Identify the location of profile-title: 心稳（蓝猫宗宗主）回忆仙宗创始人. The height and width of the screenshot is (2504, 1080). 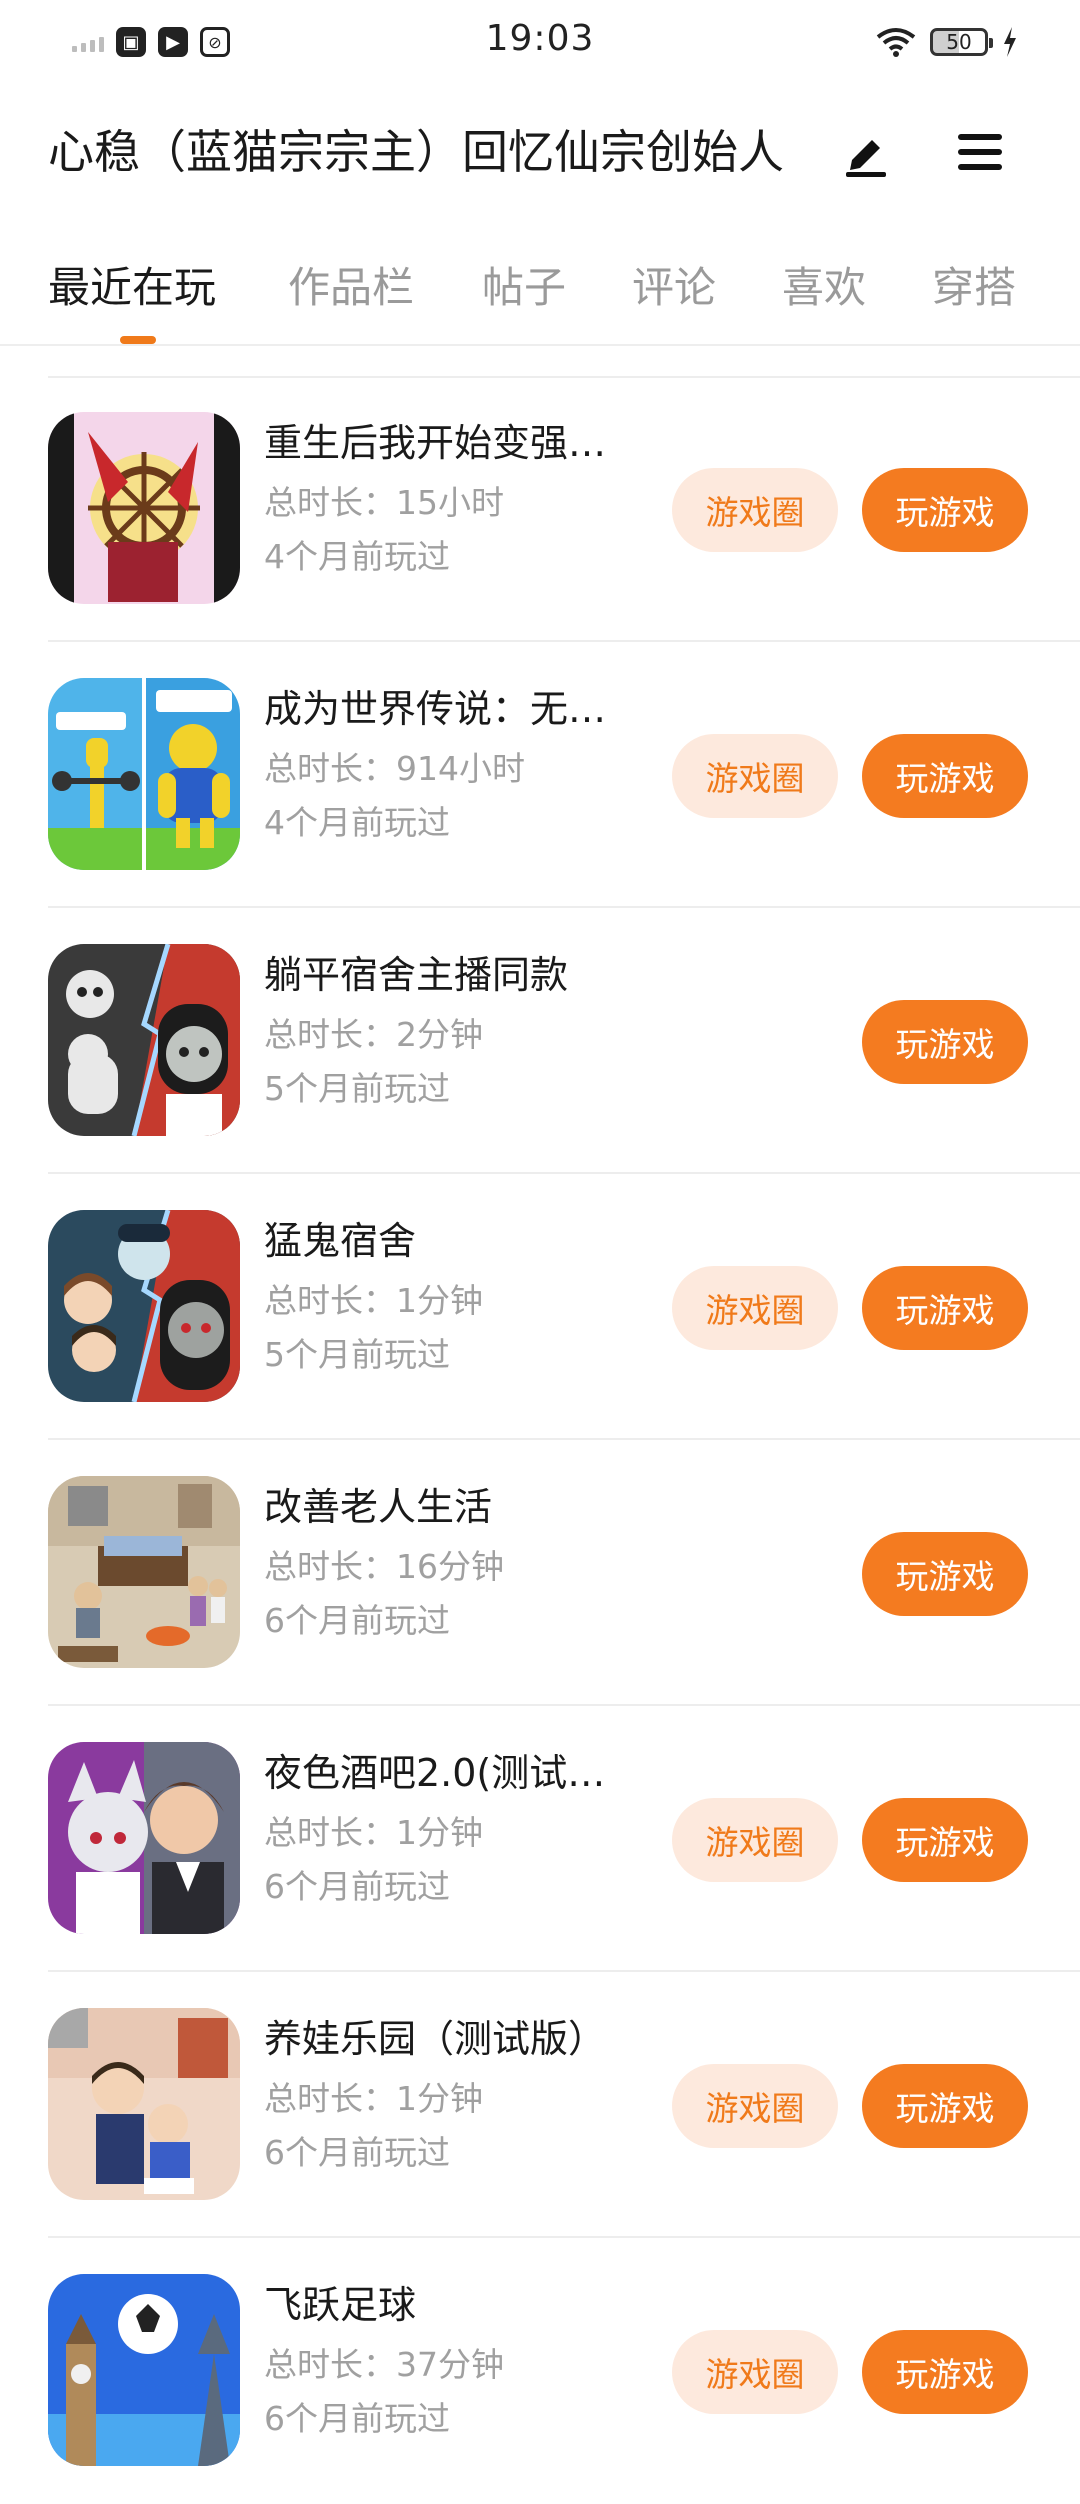
(416, 152).